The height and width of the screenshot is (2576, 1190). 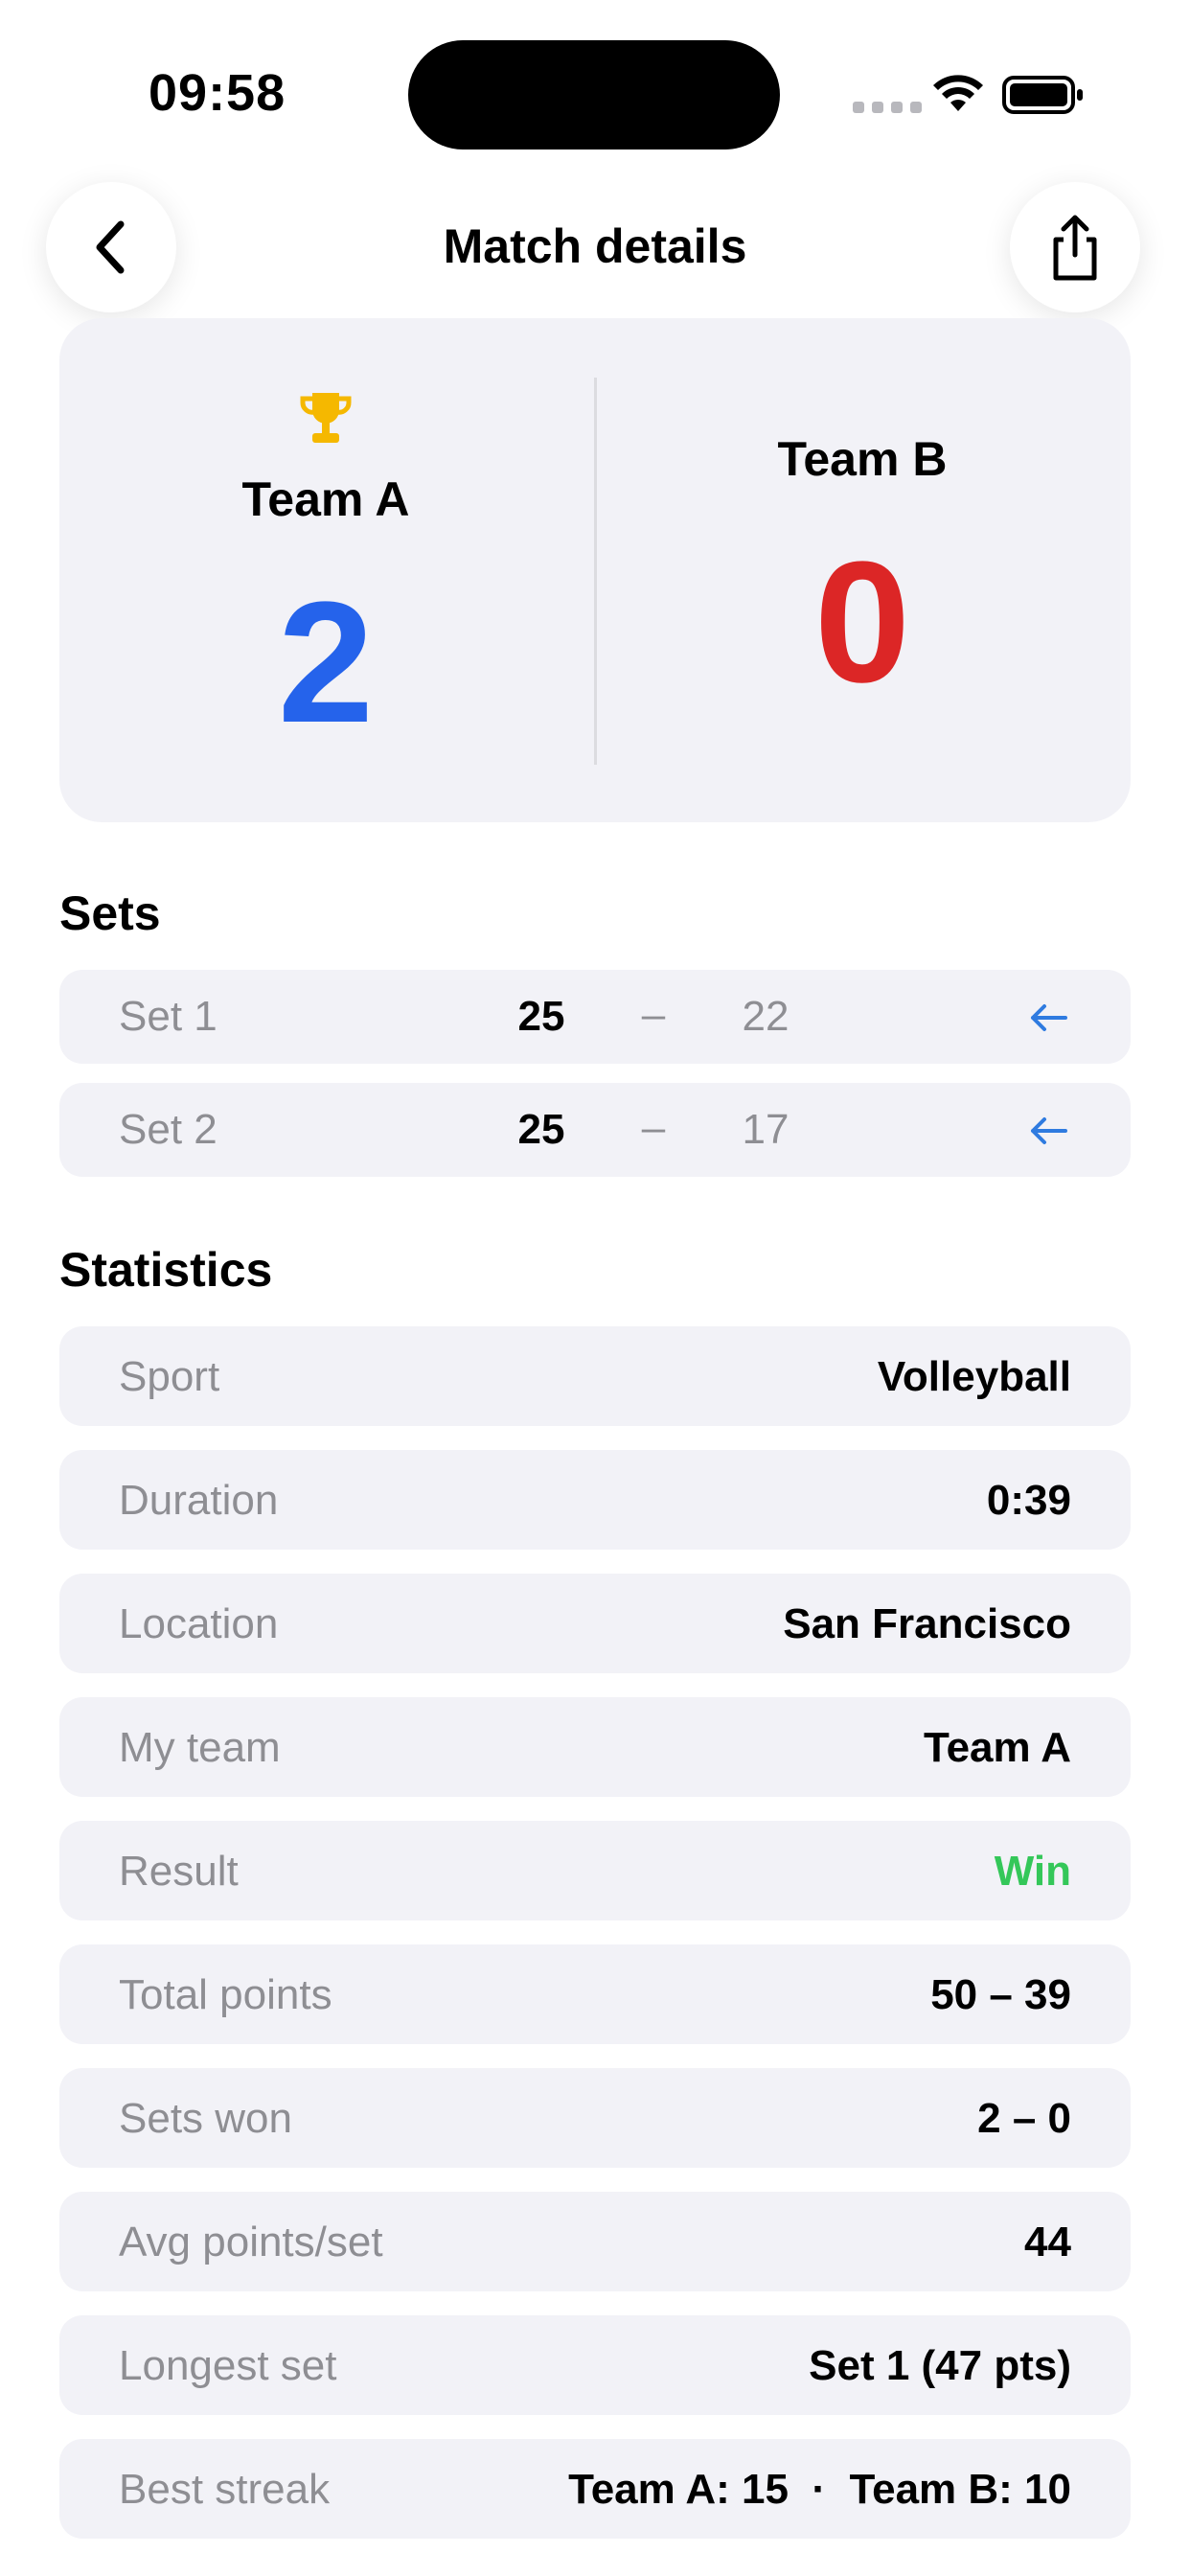 I want to click on stat-row-duration: Duration 0:39, so click(x=595, y=1500).